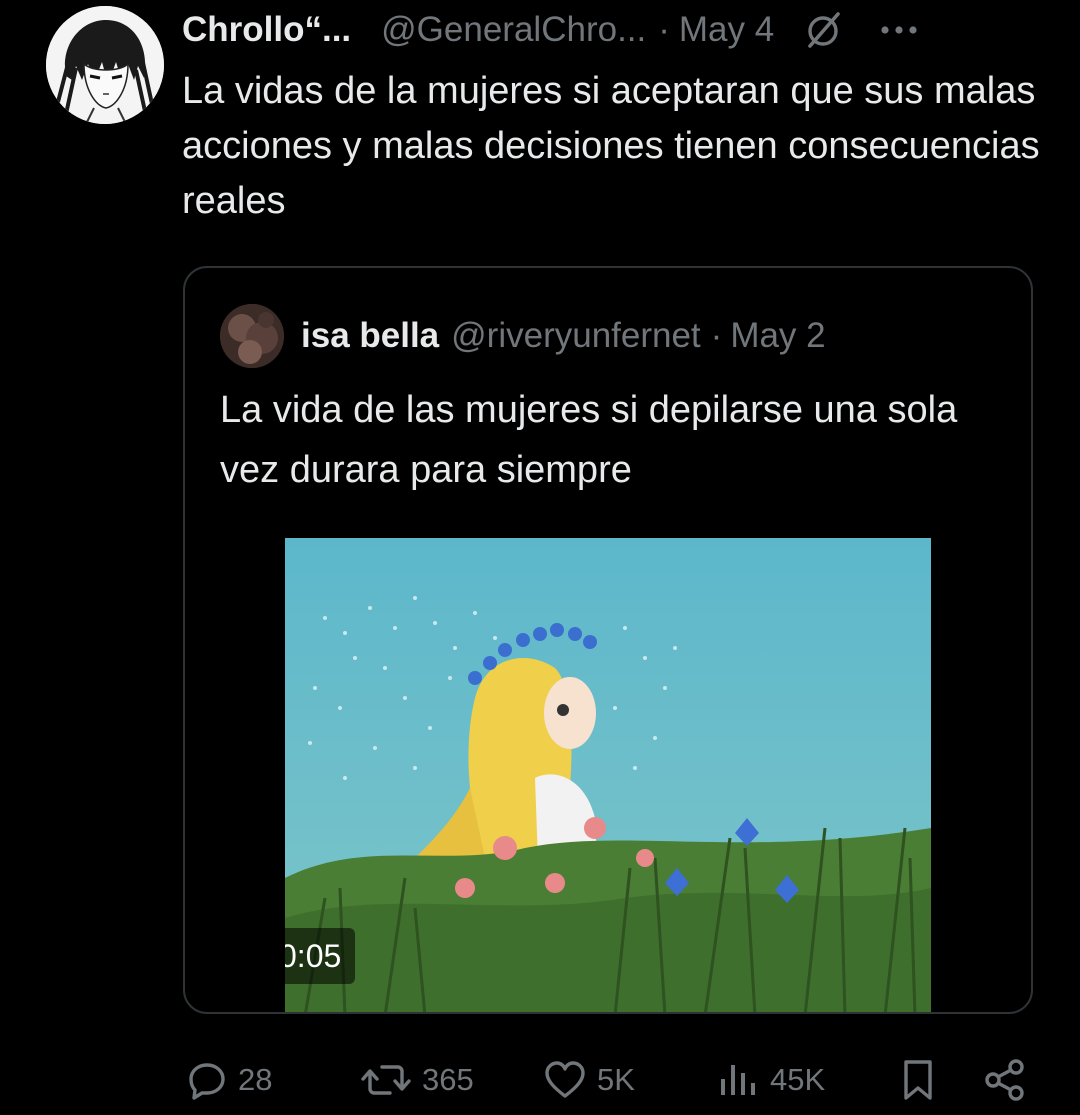 The image size is (1080, 1115). I want to click on share-button, so click(1005, 1080).